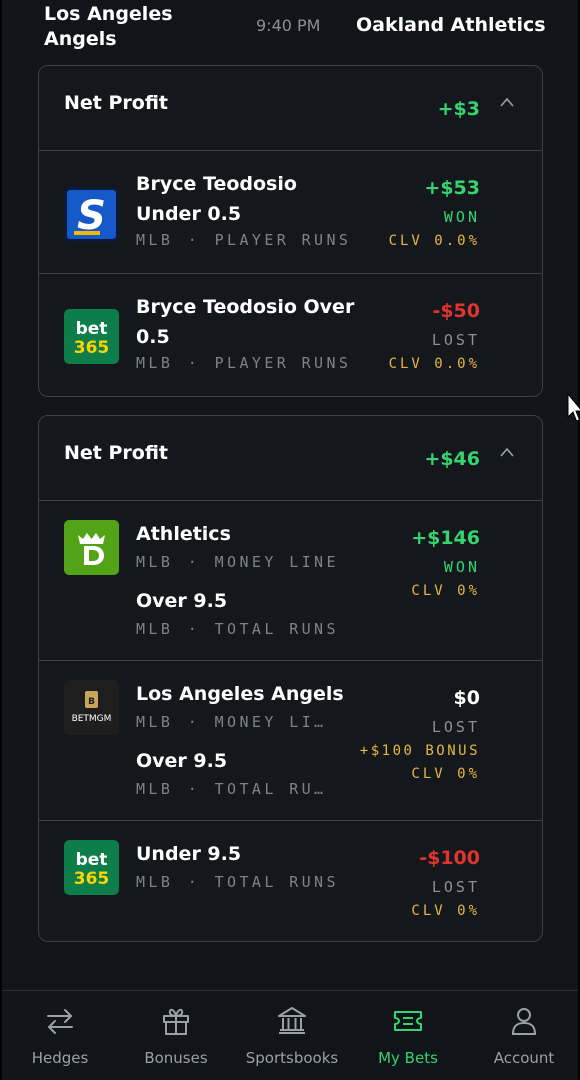 The height and width of the screenshot is (1080, 580). Describe the element at coordinates (91, 214) in the screenshot. I see `sportsbook-s-logo: S` at that location.